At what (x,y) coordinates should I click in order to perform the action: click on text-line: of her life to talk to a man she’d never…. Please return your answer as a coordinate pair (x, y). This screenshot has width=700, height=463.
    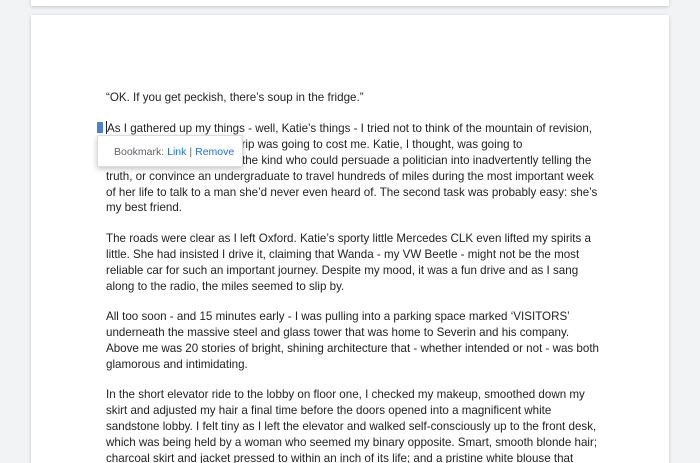
    Looking at the image, I should click on (352, 192).